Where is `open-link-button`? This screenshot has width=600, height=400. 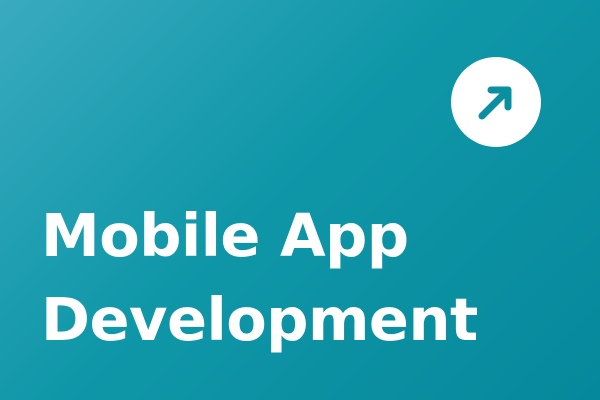
open-link-button is located at coordinates (496, 102).